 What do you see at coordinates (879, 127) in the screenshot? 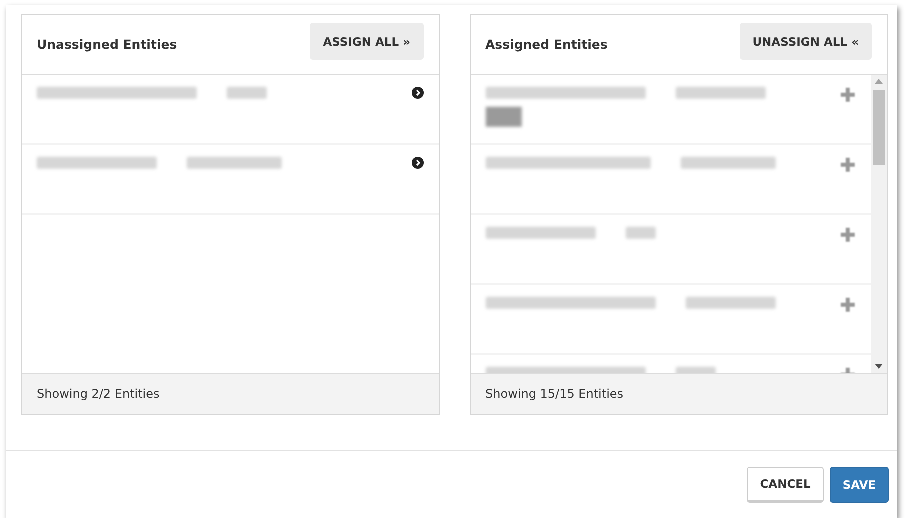
I see `scroll-thumb` at bounding box center [879, 127].